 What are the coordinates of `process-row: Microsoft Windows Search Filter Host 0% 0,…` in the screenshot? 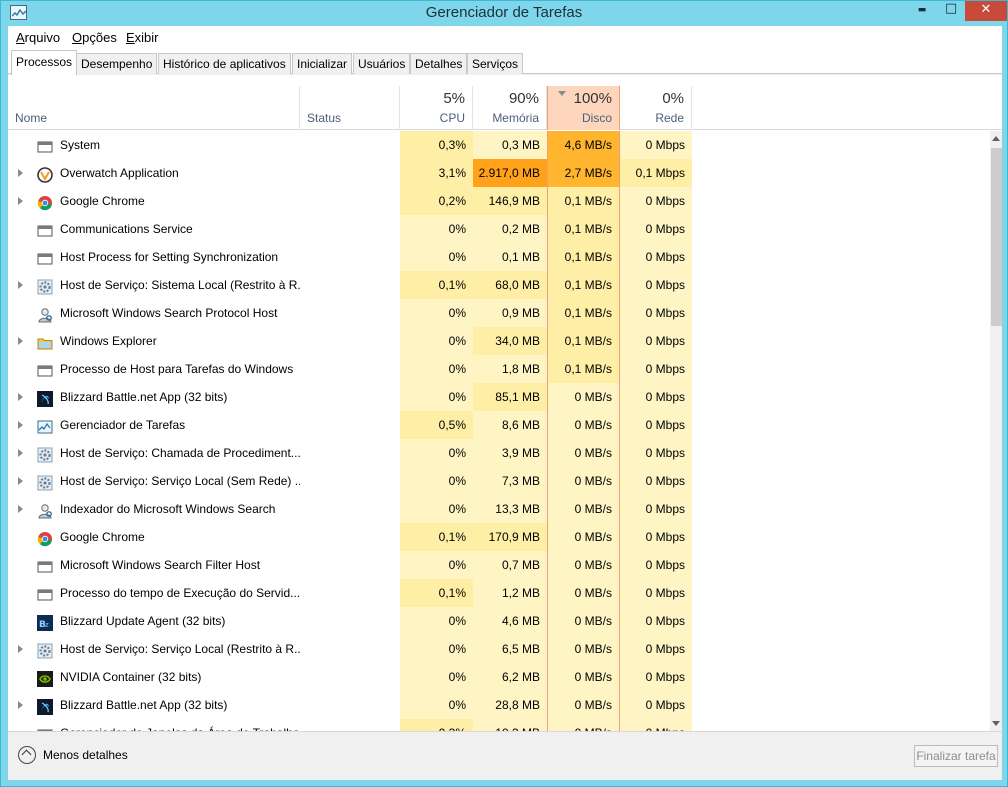 It's located at (498, 565).